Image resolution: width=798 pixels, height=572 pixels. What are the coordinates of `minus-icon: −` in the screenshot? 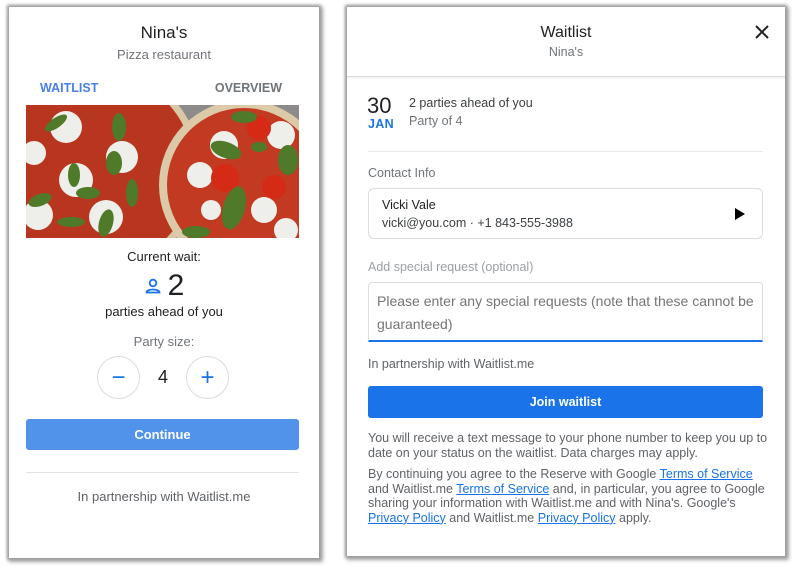 It's located at (118, 377).